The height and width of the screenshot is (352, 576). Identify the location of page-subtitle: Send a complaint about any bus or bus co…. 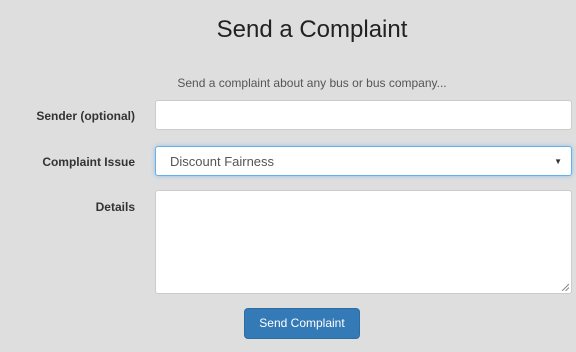
(312, 83).